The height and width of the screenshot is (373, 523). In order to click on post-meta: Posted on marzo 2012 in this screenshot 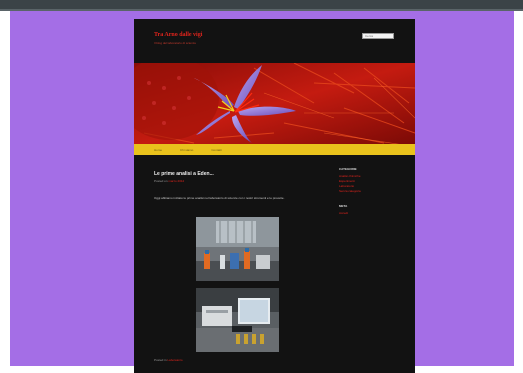, I will do `click(169, 181)`.